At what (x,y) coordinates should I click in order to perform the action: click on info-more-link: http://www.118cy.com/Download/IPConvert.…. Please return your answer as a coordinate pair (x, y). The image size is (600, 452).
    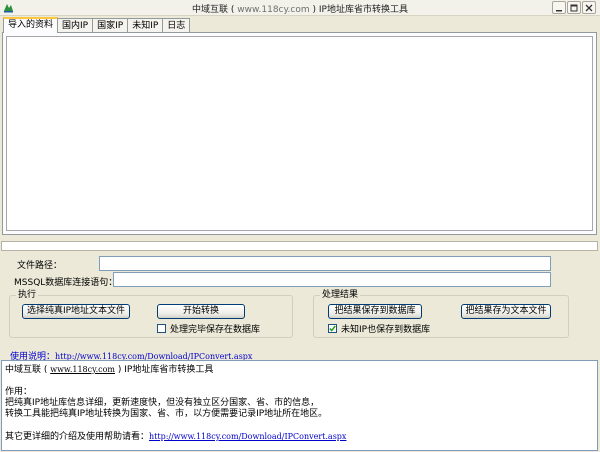
    Looking at the image, I should click on (247, 436).